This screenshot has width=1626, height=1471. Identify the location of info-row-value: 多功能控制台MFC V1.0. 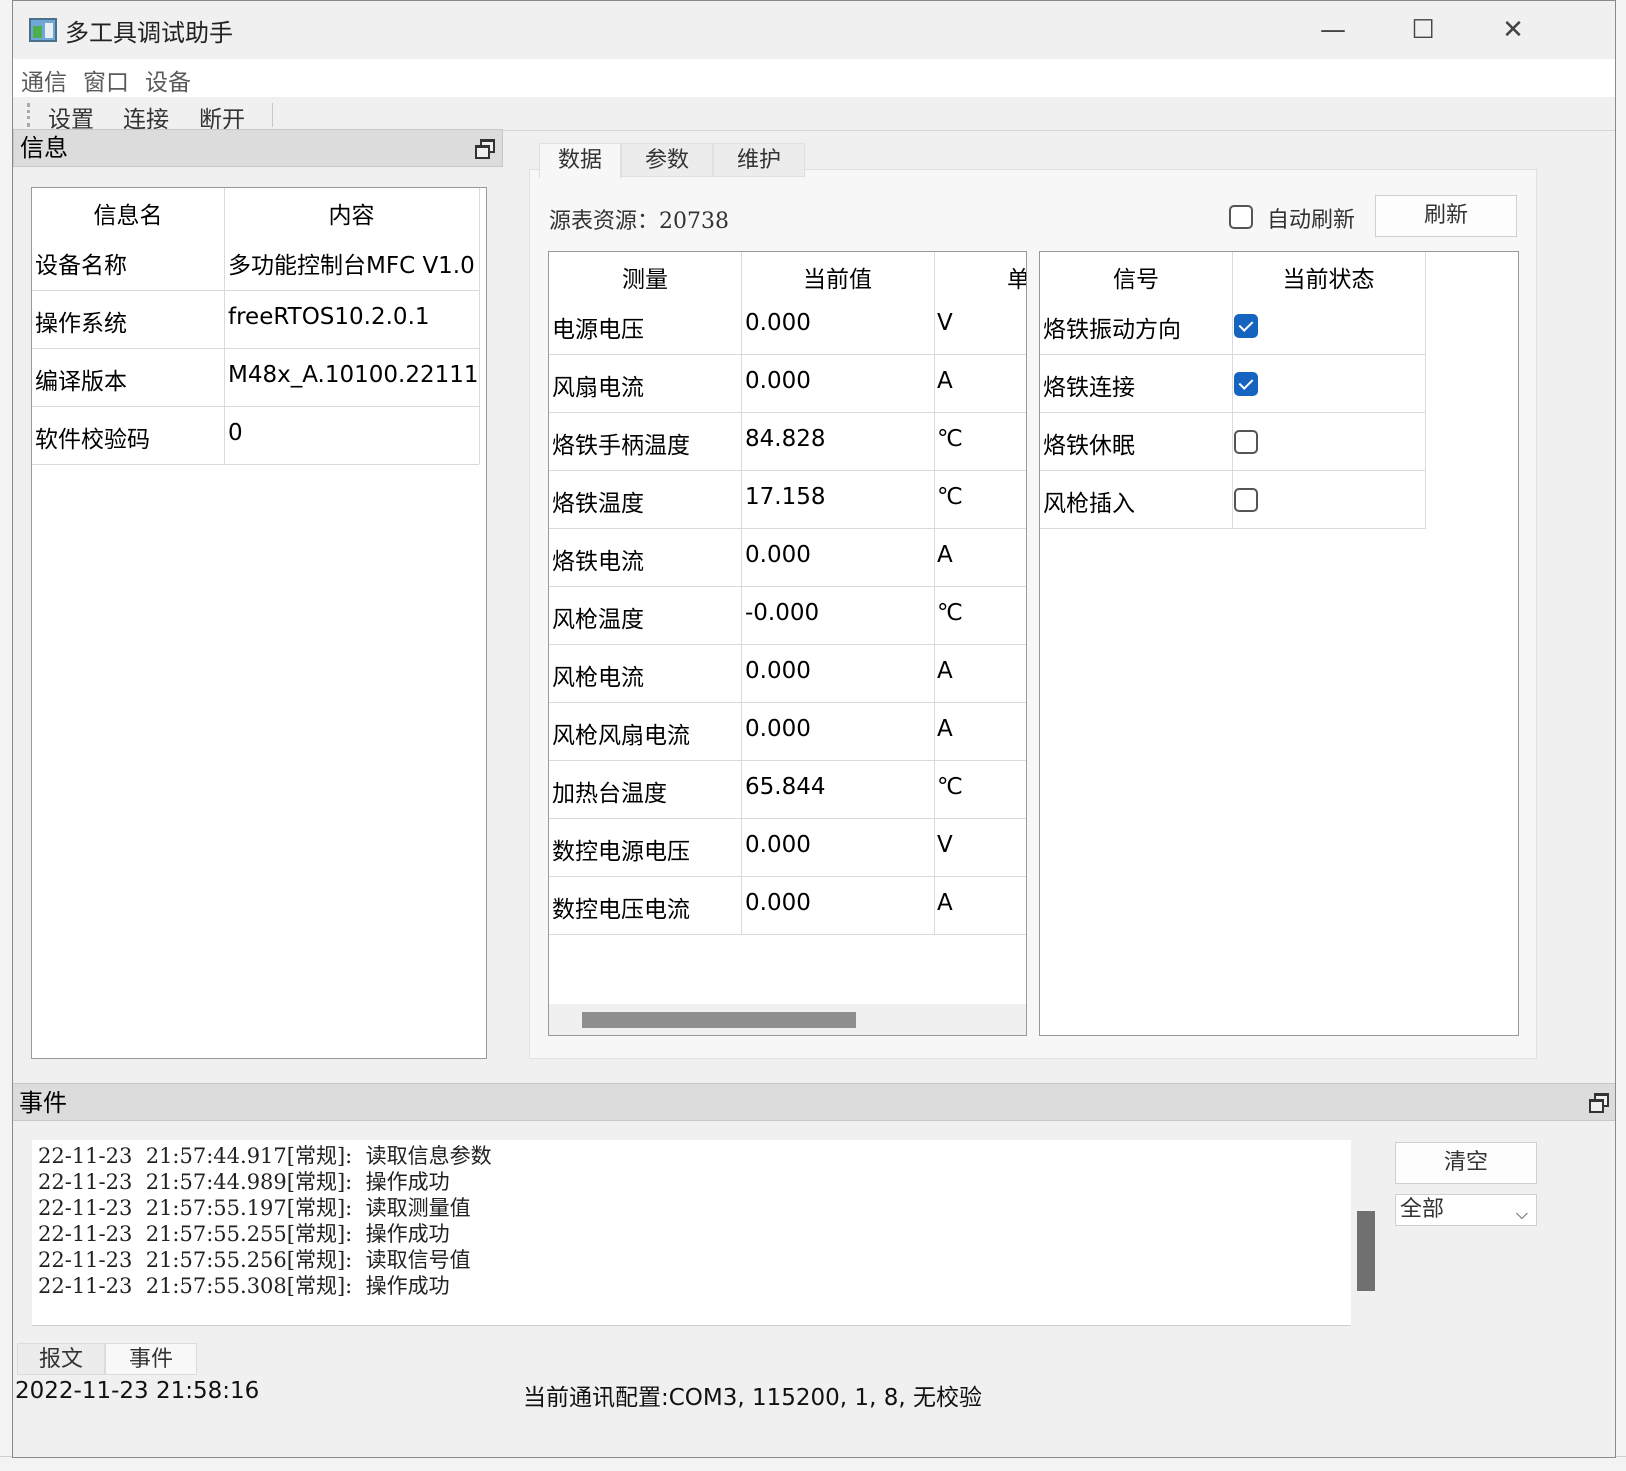
(351, 266).